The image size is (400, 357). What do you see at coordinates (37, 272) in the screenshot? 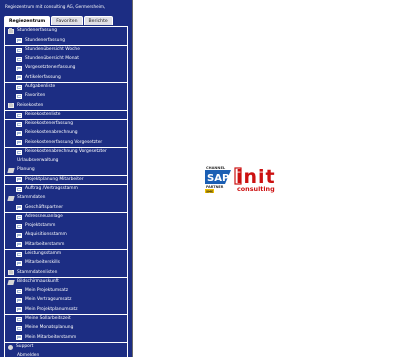
I see `menu-item-label: Stammdatenlisten` at bounding box center [37, 272].